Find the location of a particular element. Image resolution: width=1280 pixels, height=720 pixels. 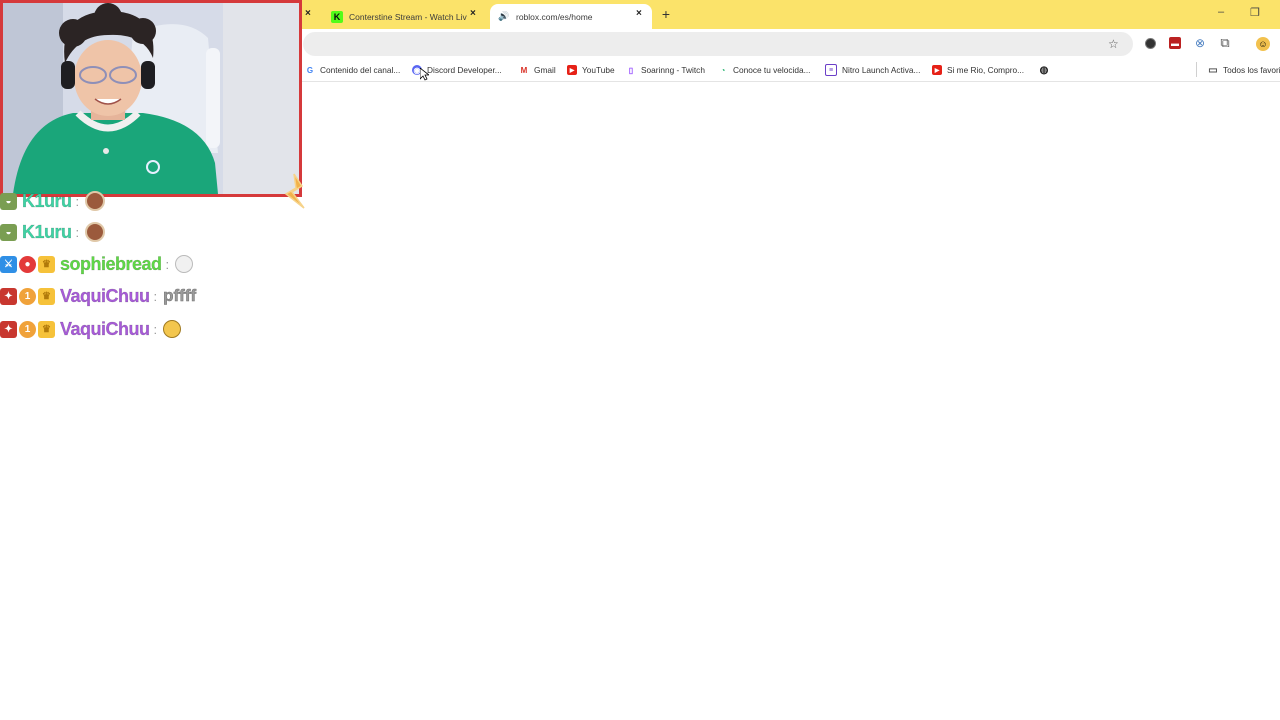

tab-roblox: 🔊 roblox.com/es/home is located at coordinates (571, 16).